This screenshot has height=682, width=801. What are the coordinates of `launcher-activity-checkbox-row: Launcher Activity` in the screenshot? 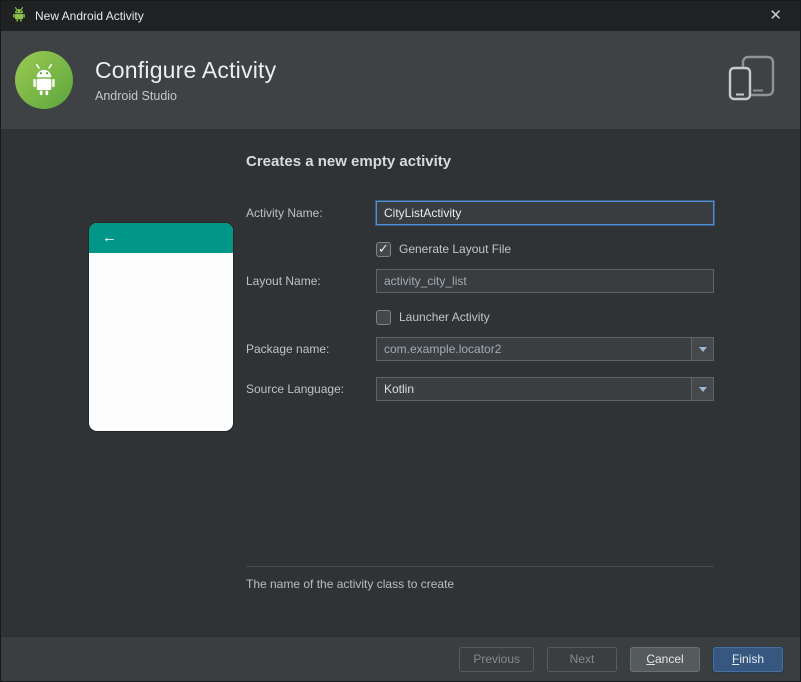 It's located at (433, 317).